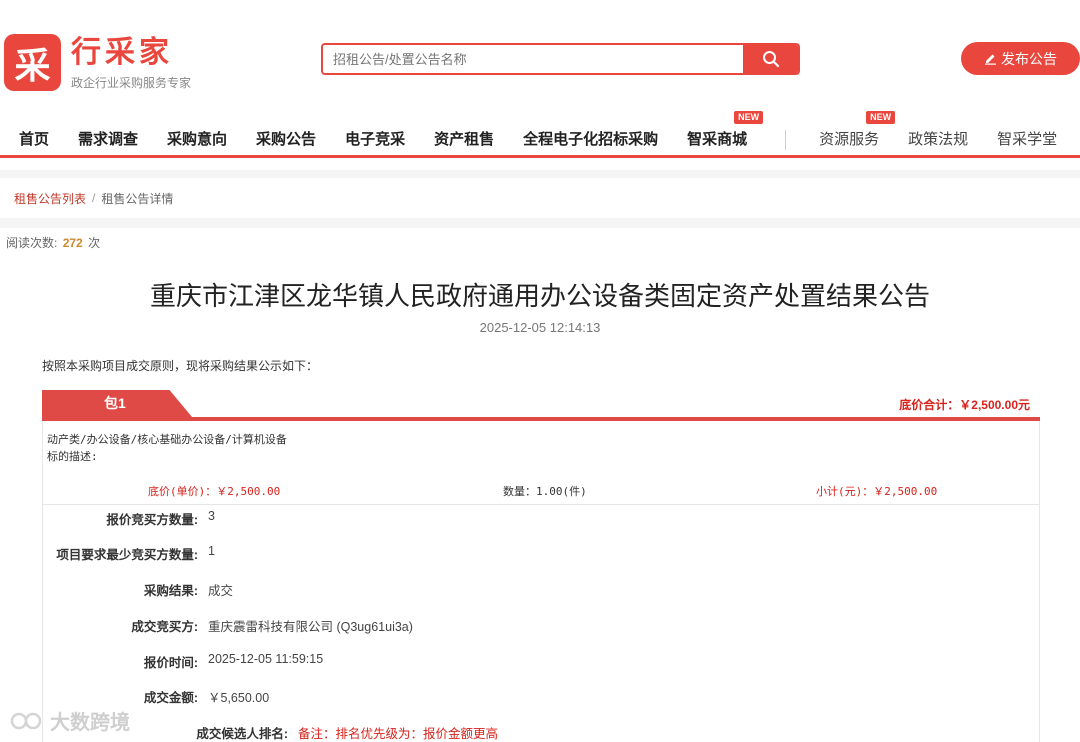 This screenshot has width=1080, height=742. I want to click on nav-label: 资源服务, so click(849, 139).